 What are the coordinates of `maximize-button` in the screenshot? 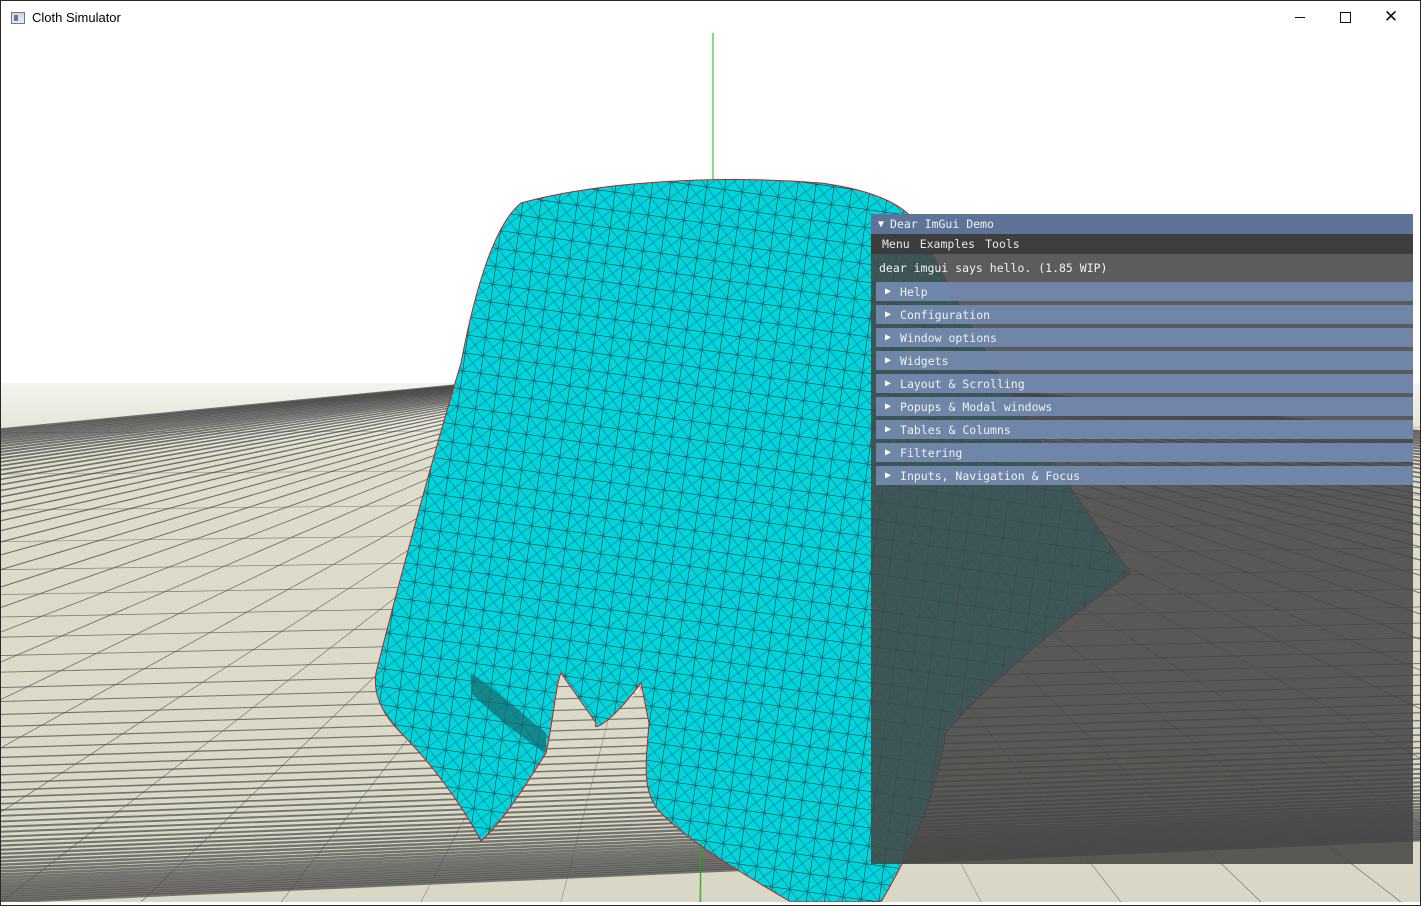 It's located at (1345, 17).